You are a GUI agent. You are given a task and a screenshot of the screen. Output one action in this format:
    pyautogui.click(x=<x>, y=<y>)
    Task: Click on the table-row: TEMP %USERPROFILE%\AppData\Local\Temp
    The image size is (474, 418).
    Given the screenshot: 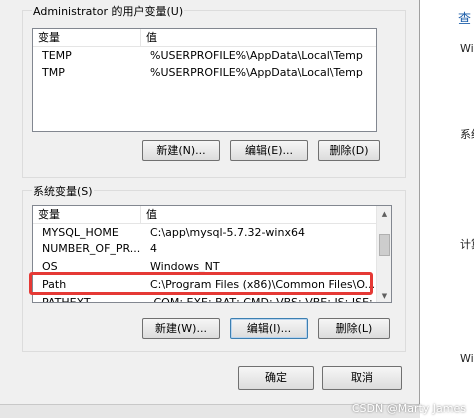 What is the action you would take?
    pyautogui.click(x=204, y=56)
    